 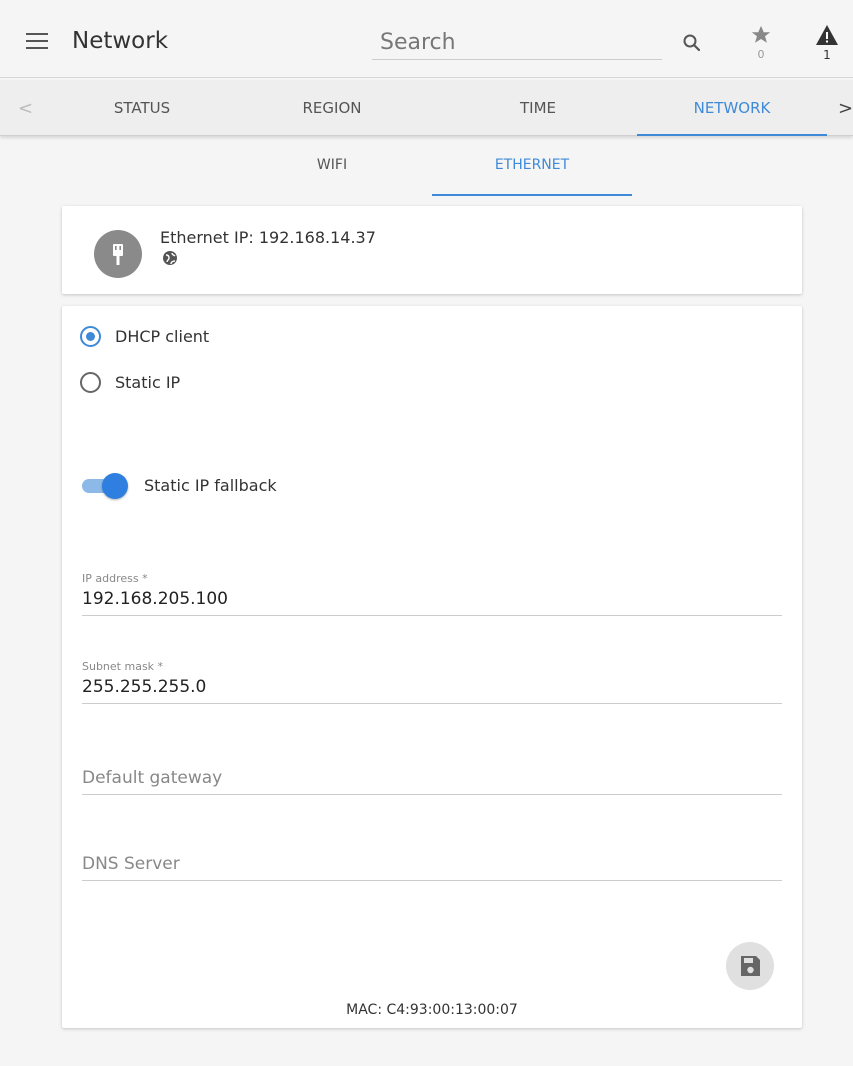 I want to click on tab-network: NETWORK, so click(x=732, y=108).